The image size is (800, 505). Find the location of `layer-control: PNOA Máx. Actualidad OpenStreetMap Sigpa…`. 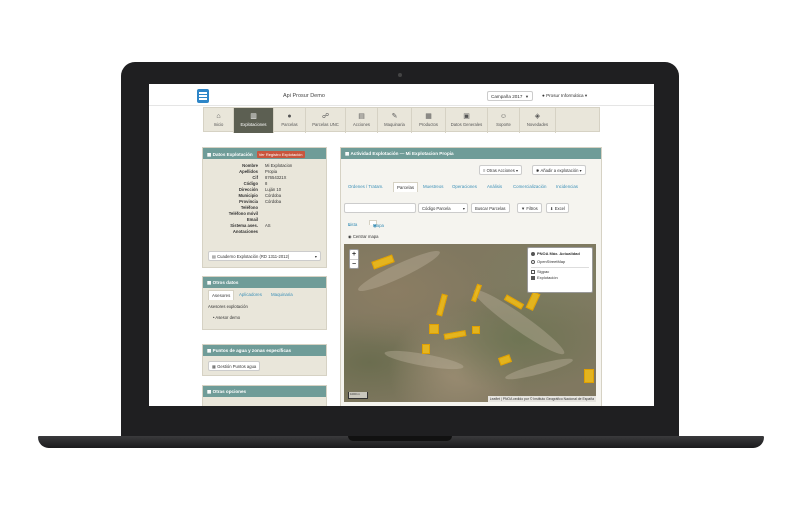

layer-control: PNOA Máx. Actualidad OpenStreetMap Sigpa… is located at coordinates (560, 270).